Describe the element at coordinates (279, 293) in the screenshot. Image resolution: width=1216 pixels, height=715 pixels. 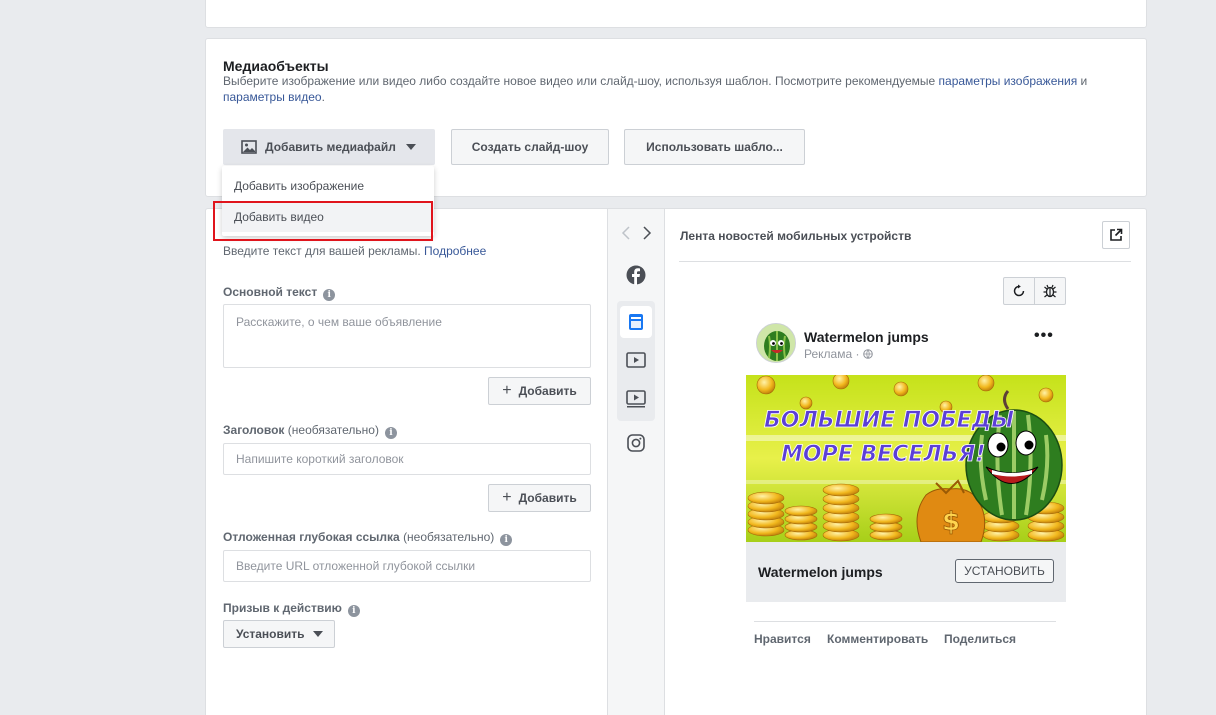
I see `primary-text-label: Основной текст i` at that location.